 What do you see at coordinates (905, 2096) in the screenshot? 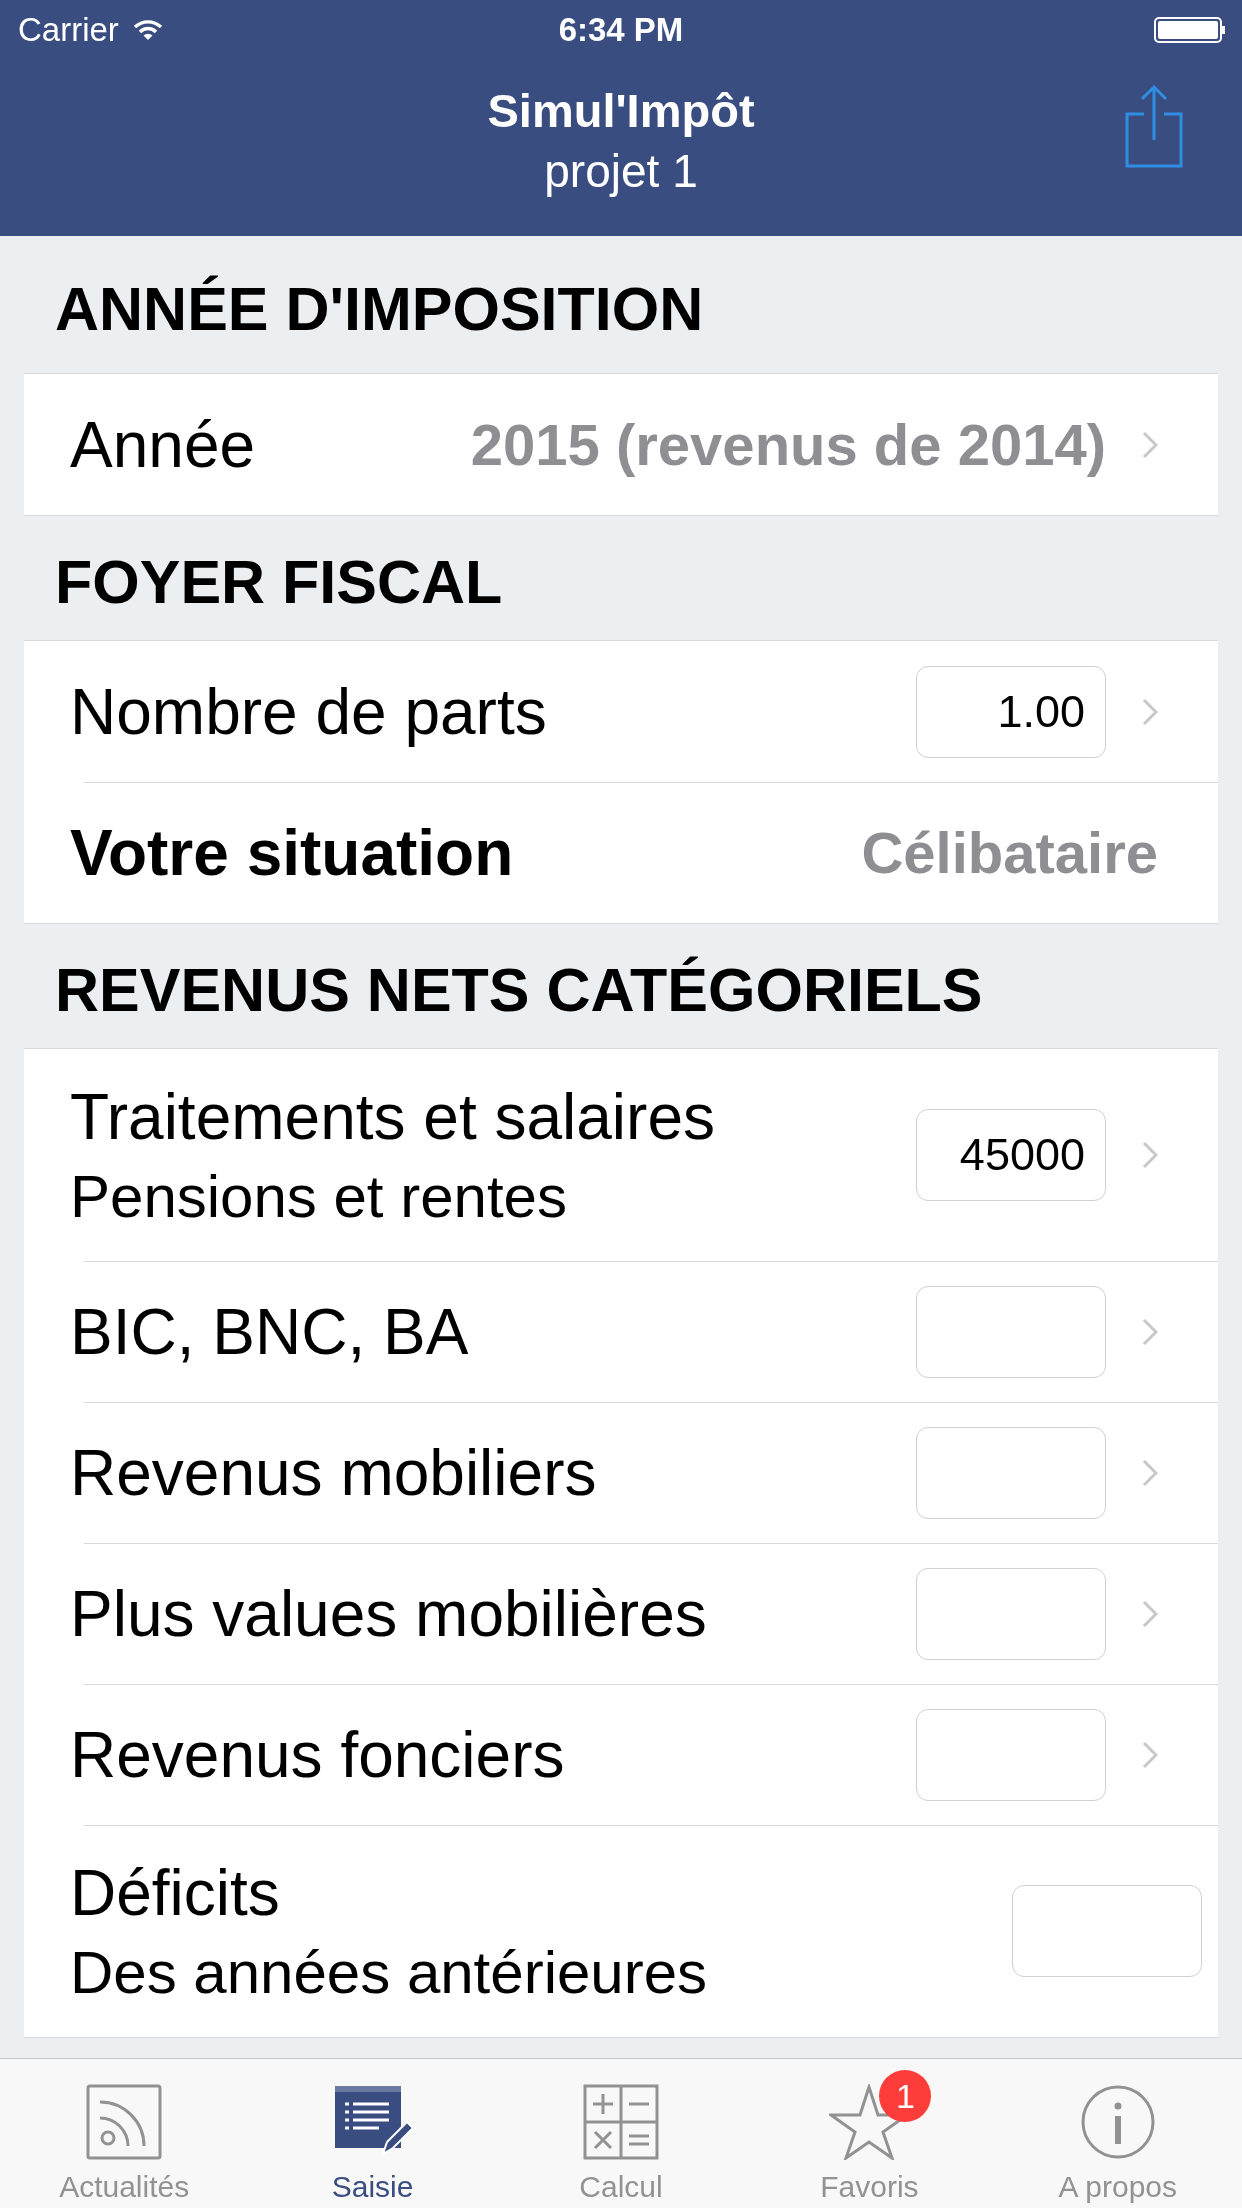
I see `notification-badge: 1` at bounding box center [905, 2096].